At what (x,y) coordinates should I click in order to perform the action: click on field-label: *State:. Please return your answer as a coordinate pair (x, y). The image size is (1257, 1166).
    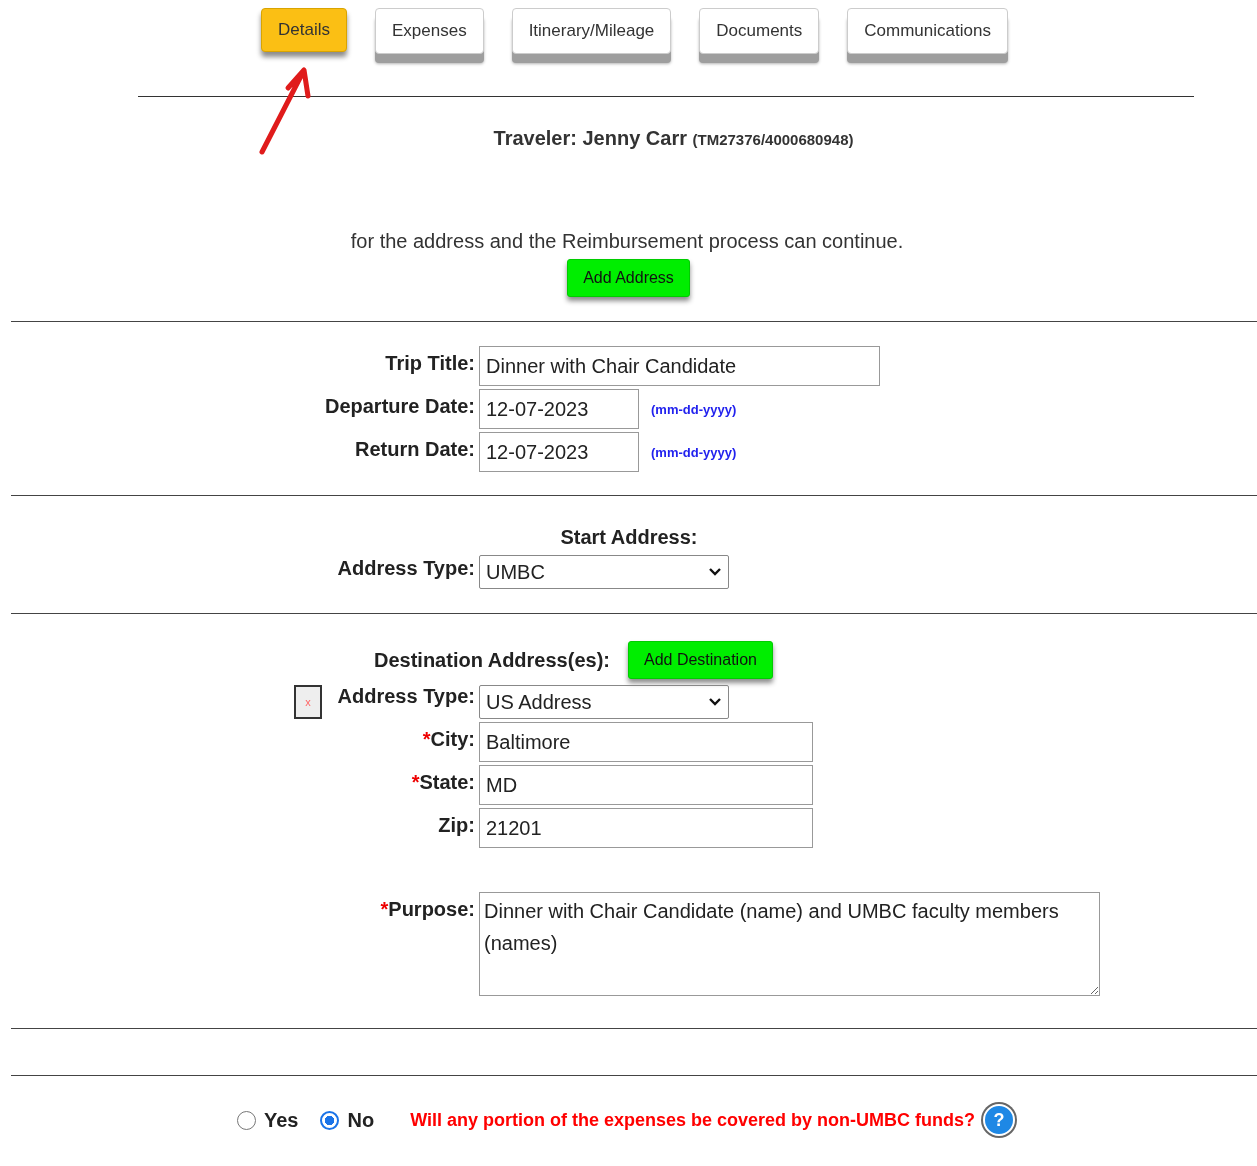
    Looking at the image, I should click on (443, 782).